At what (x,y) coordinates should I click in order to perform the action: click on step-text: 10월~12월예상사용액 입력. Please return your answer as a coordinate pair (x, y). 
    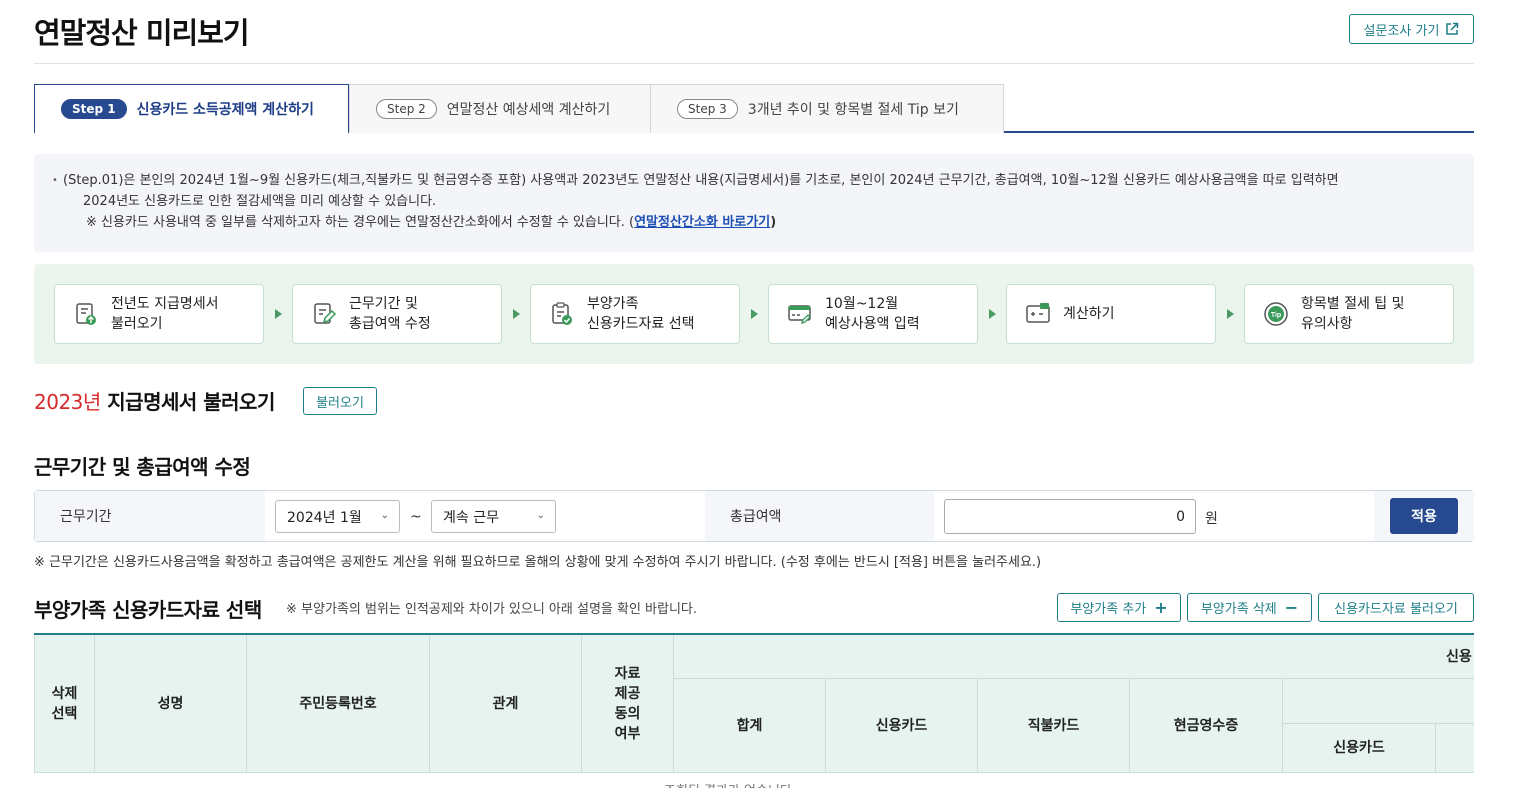
    Looking at the image, I should click on (872, 314).